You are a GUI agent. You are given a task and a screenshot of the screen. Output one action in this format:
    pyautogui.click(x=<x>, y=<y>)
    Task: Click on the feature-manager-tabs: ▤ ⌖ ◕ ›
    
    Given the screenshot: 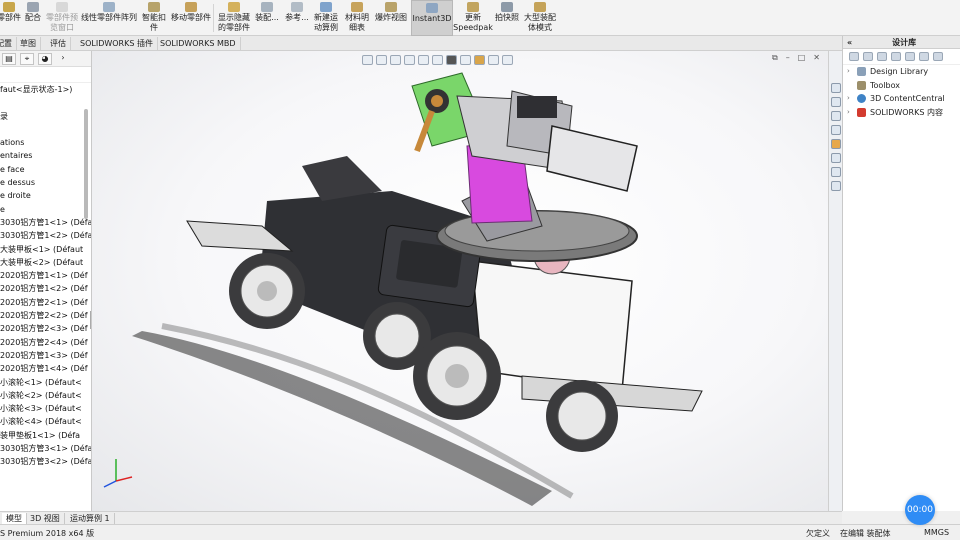 What is the action you would take?
    pyautogui.click(x=45, y=59)
    